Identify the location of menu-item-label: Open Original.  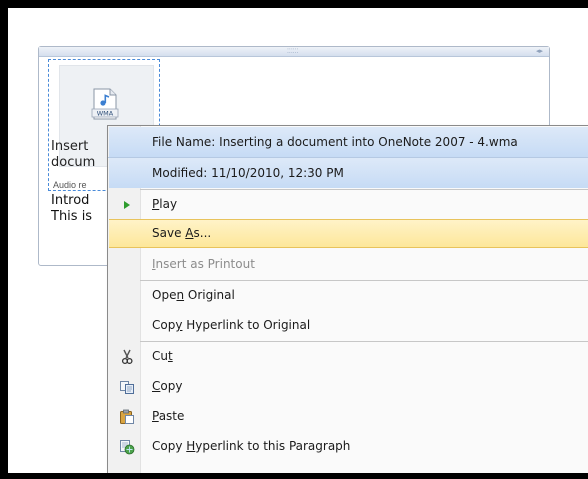
(193, 295).